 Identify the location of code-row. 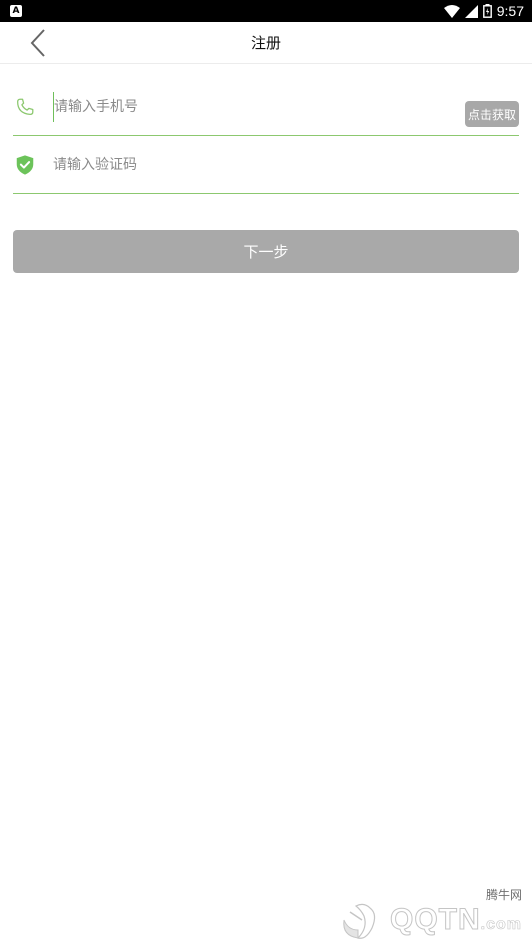
(266, 165).